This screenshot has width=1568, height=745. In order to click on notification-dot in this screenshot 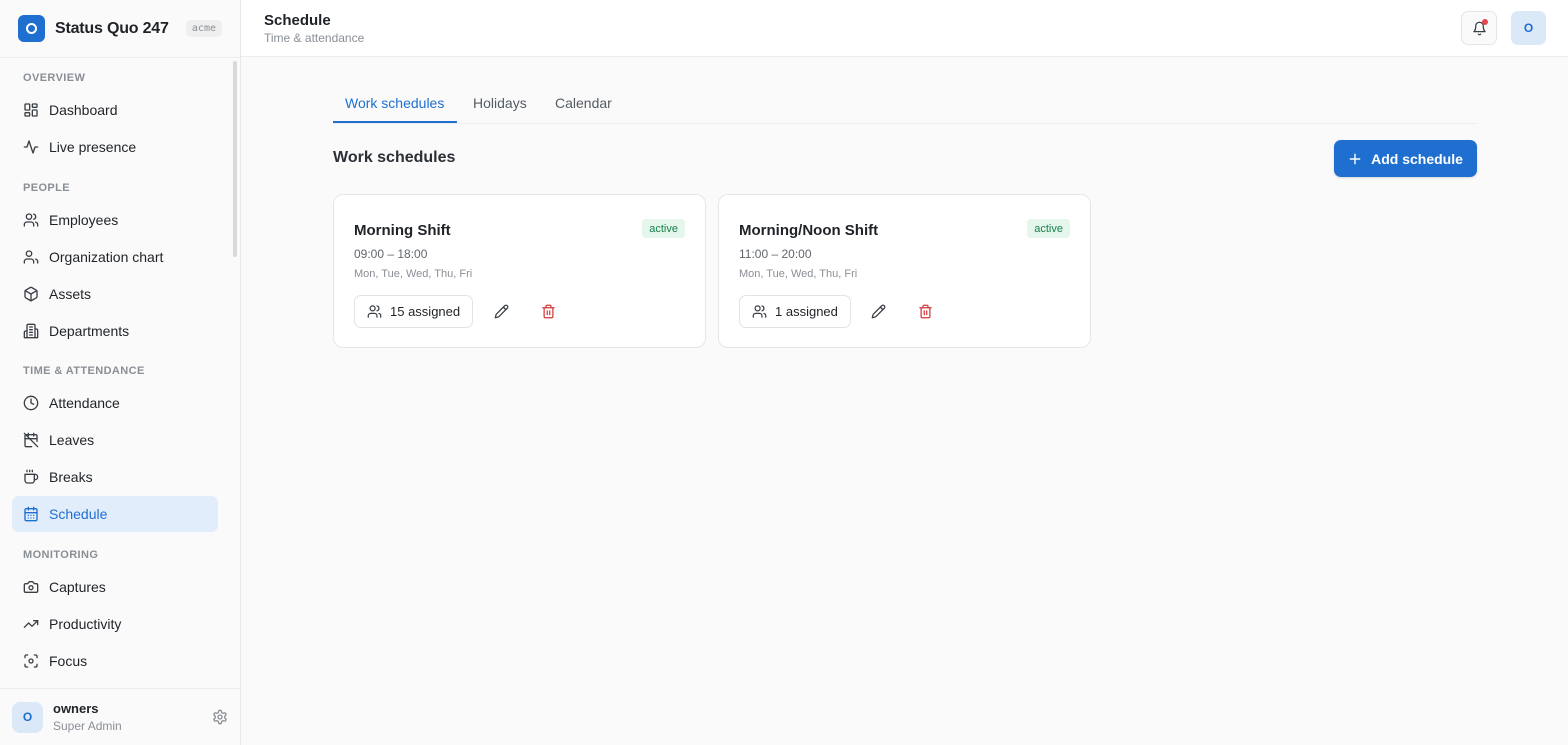, I will do `click(1485, 22)`.